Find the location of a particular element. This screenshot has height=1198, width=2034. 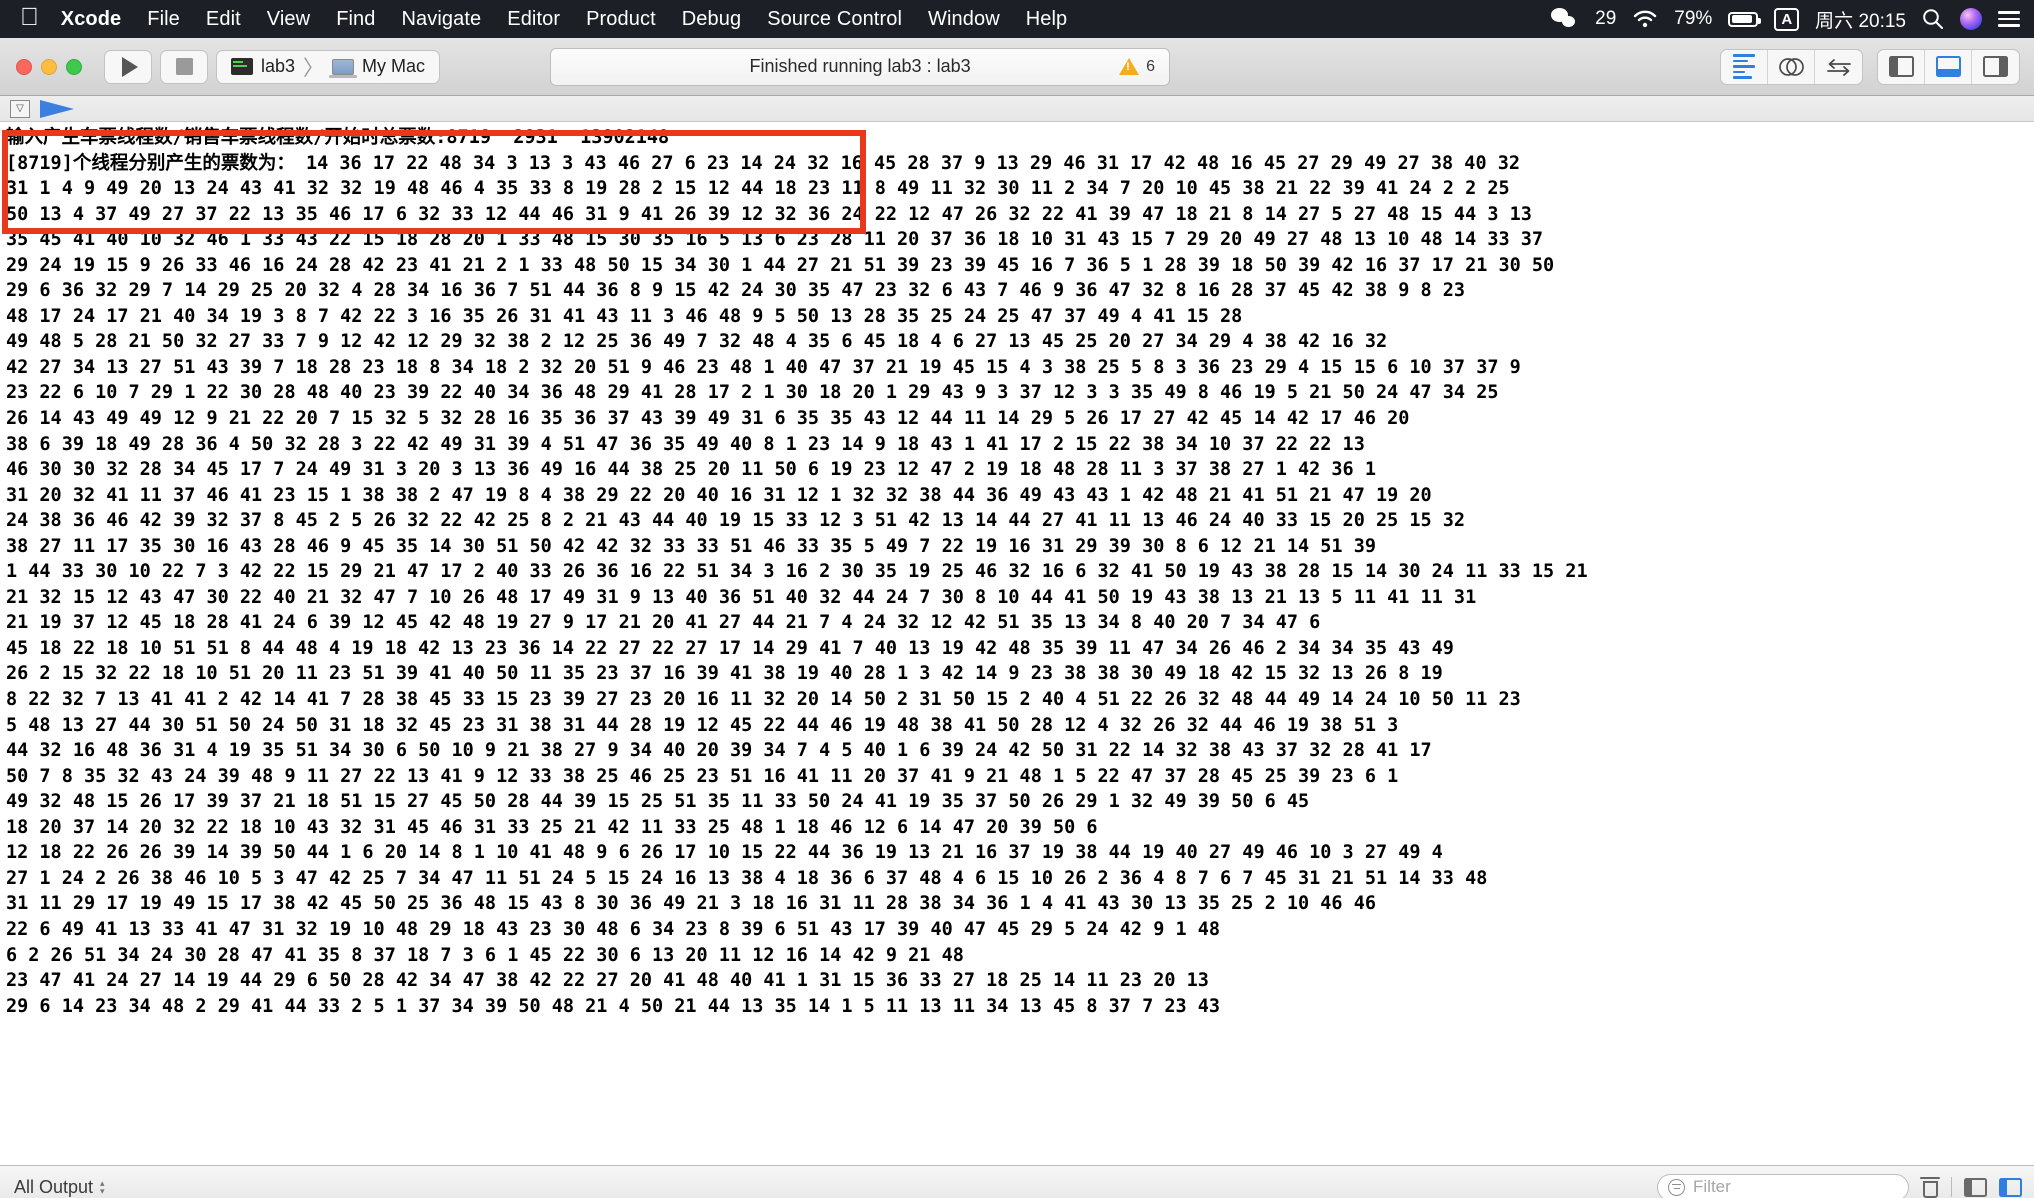

play-icon is located at coordinates (130, 66).